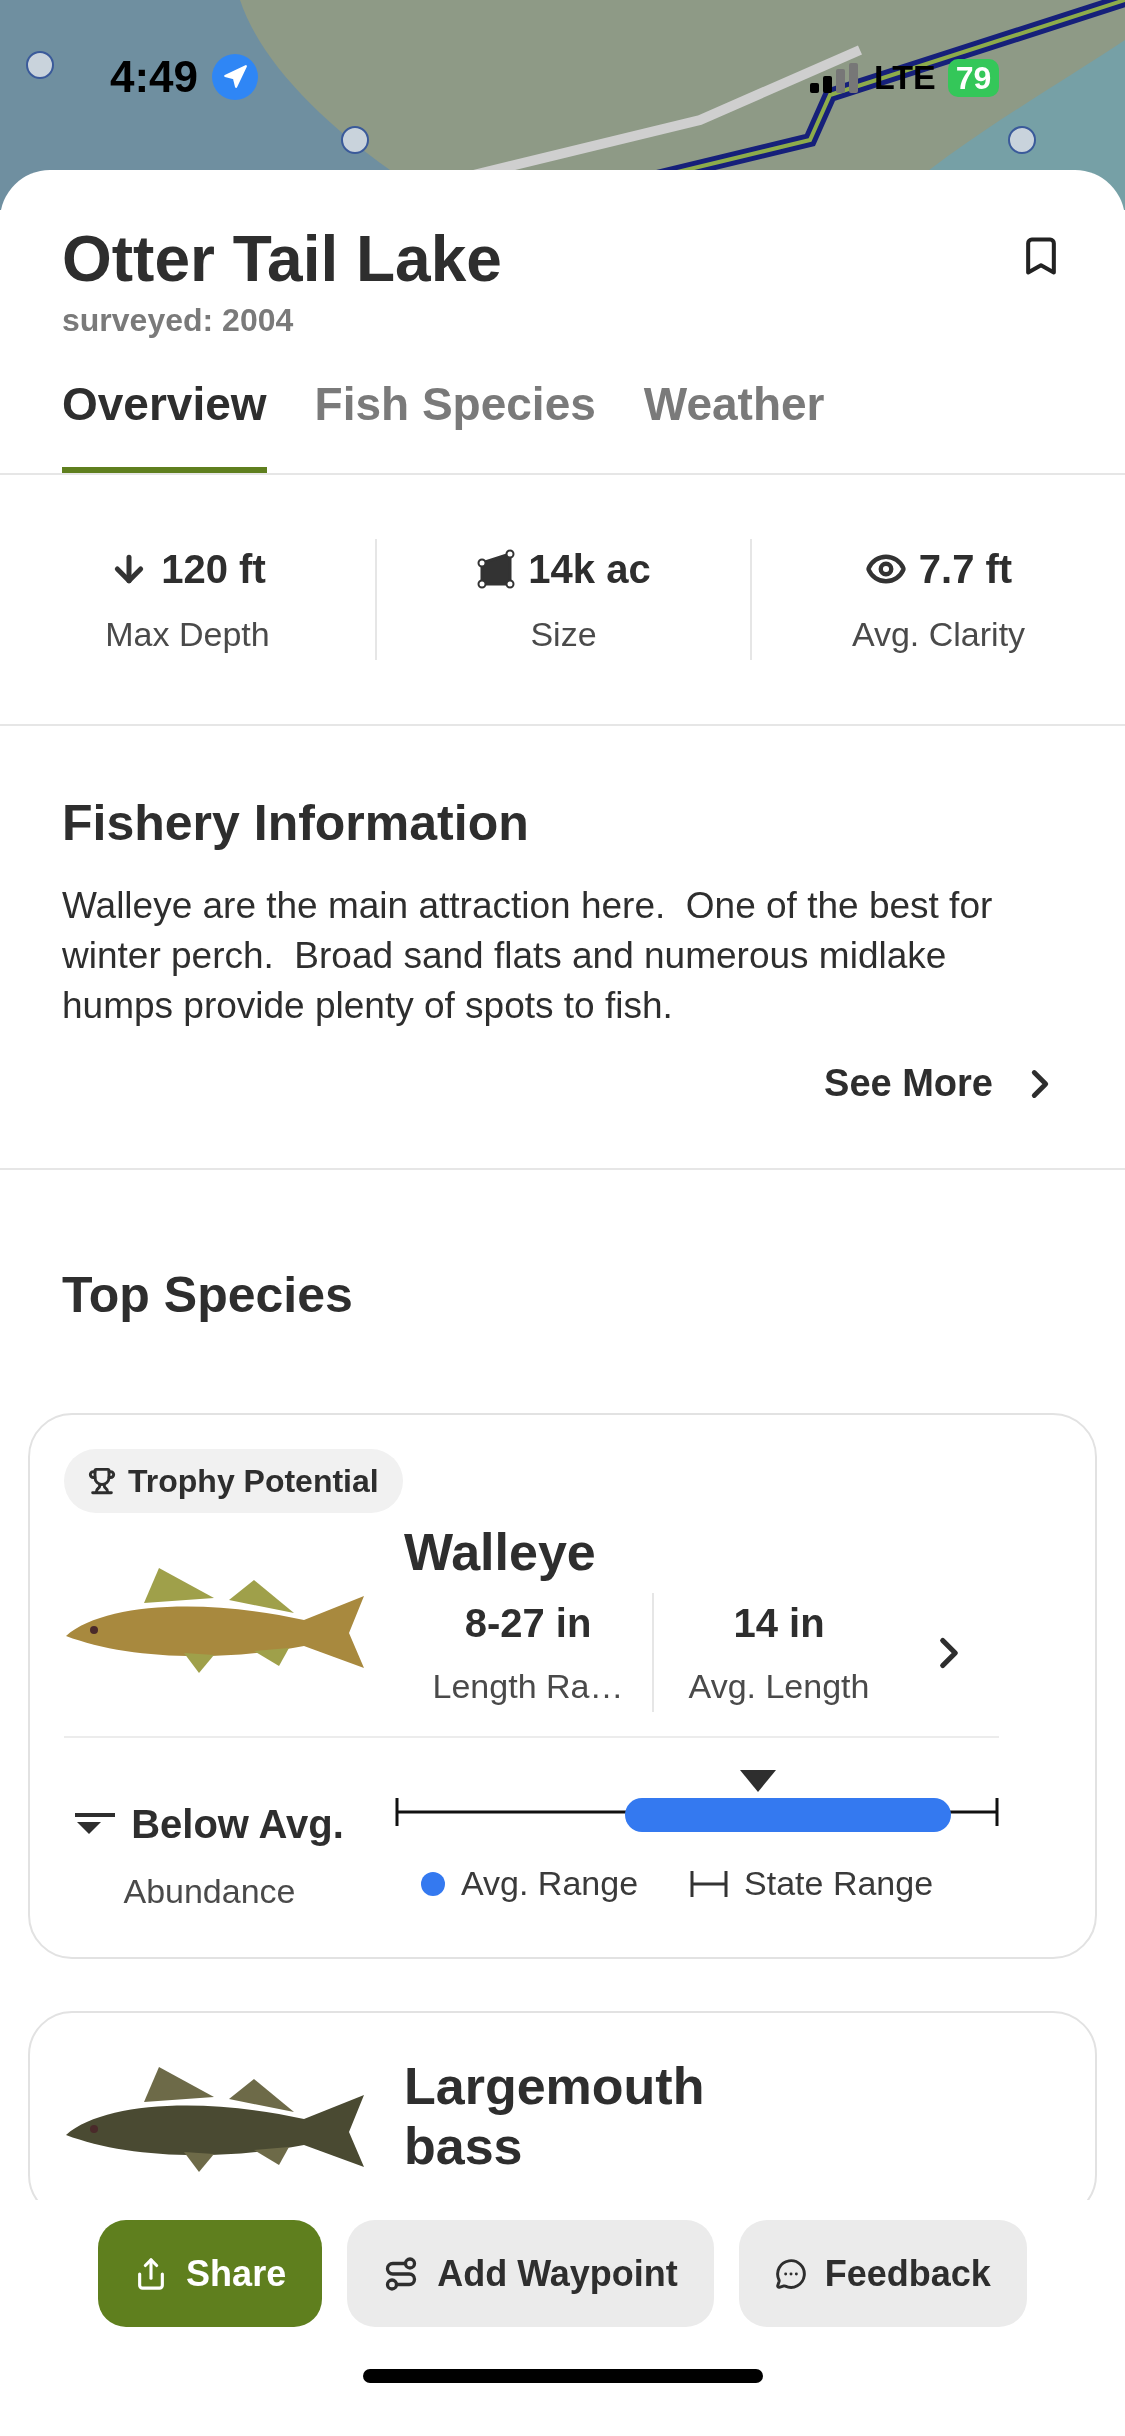 This screenshot has width=1125, height=2436. What do you see at coordinates (237, 1825) in the screenshot?
I see `abundance-value: Below Avg.` at bounding box center [237, 1825].